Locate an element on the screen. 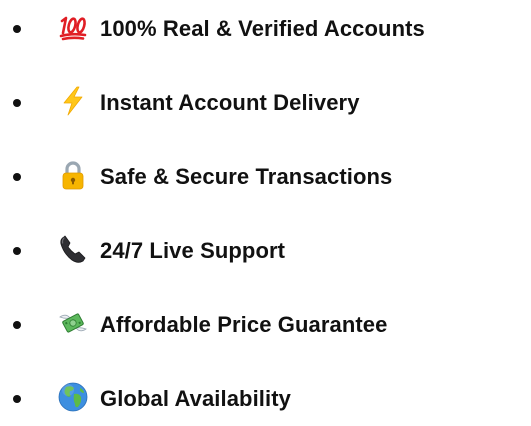 This screenshot has height=426, width=531. feature-label: Instant Account Delivery is located at coordinates (230, 102).